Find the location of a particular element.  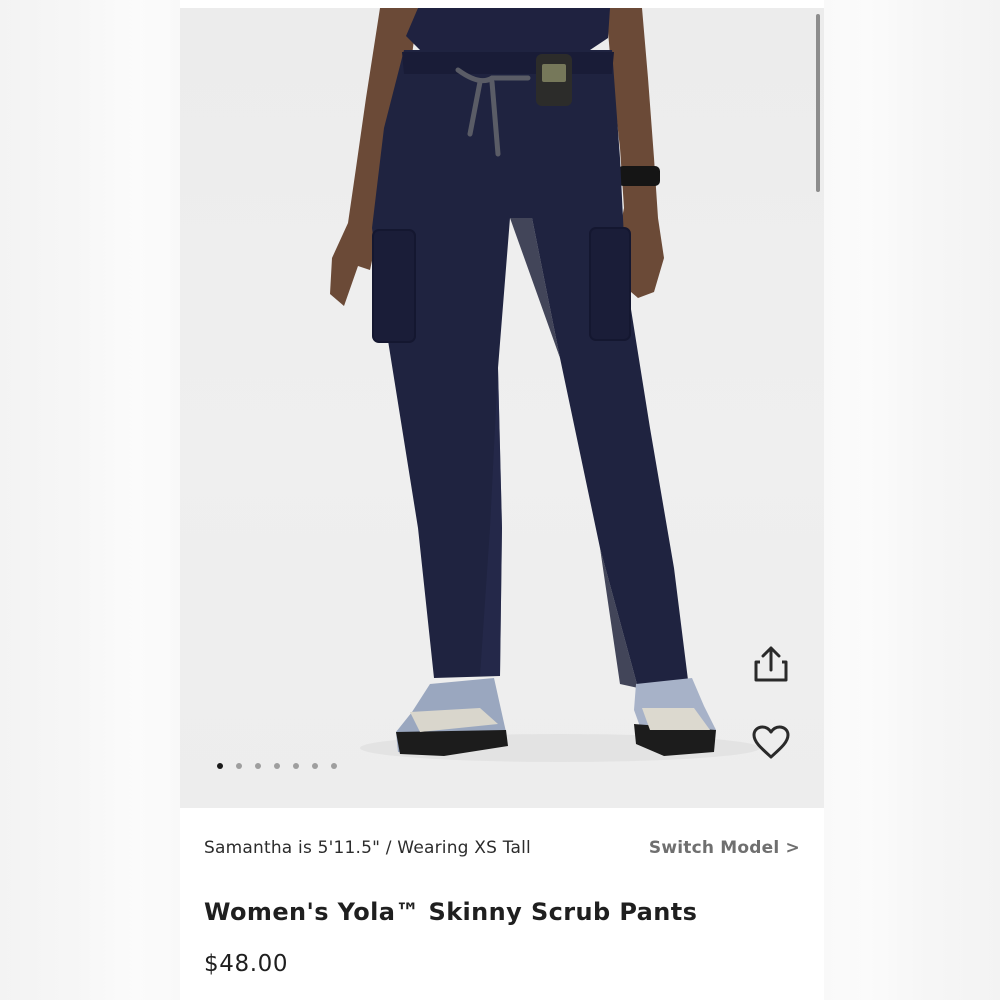

favorite-button is located at coordinates (771, 742).